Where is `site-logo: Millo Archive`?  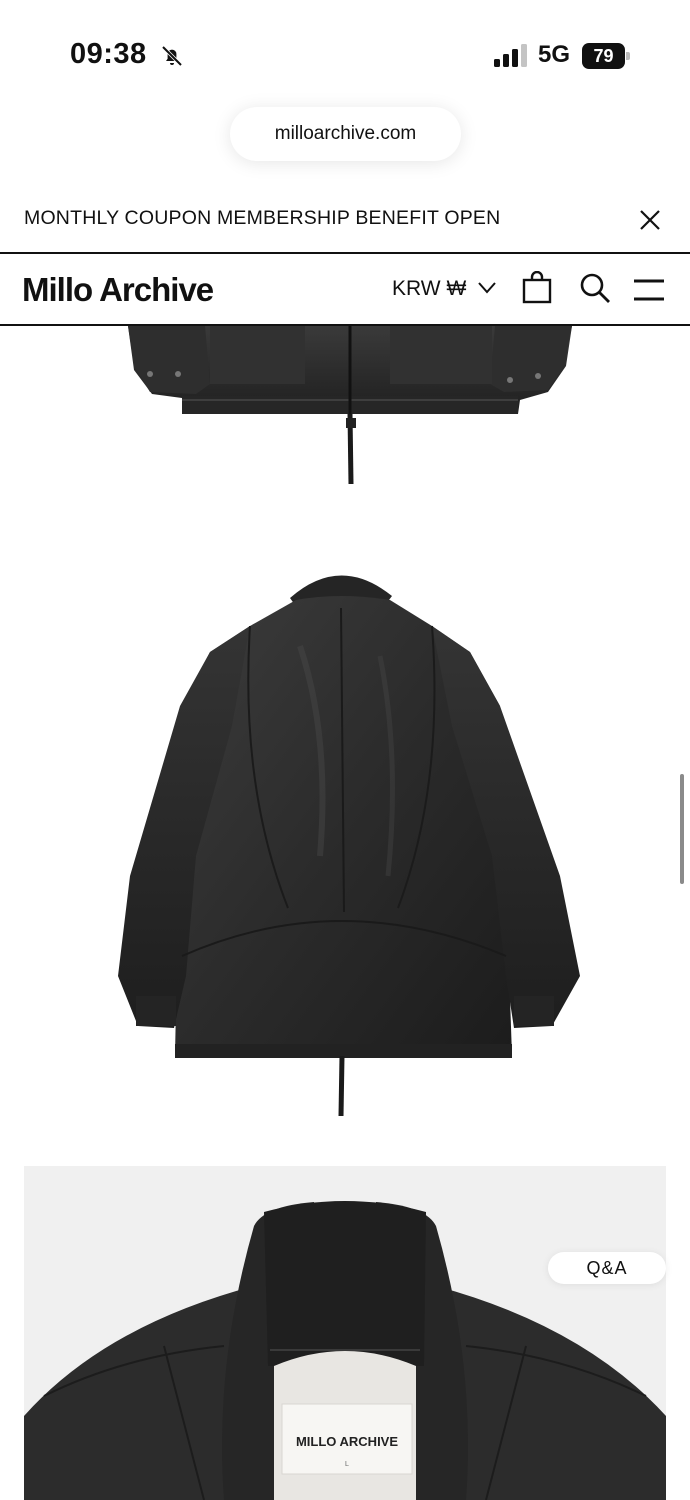
site-logo: Millo Archive is located at coordinates (118, 290).